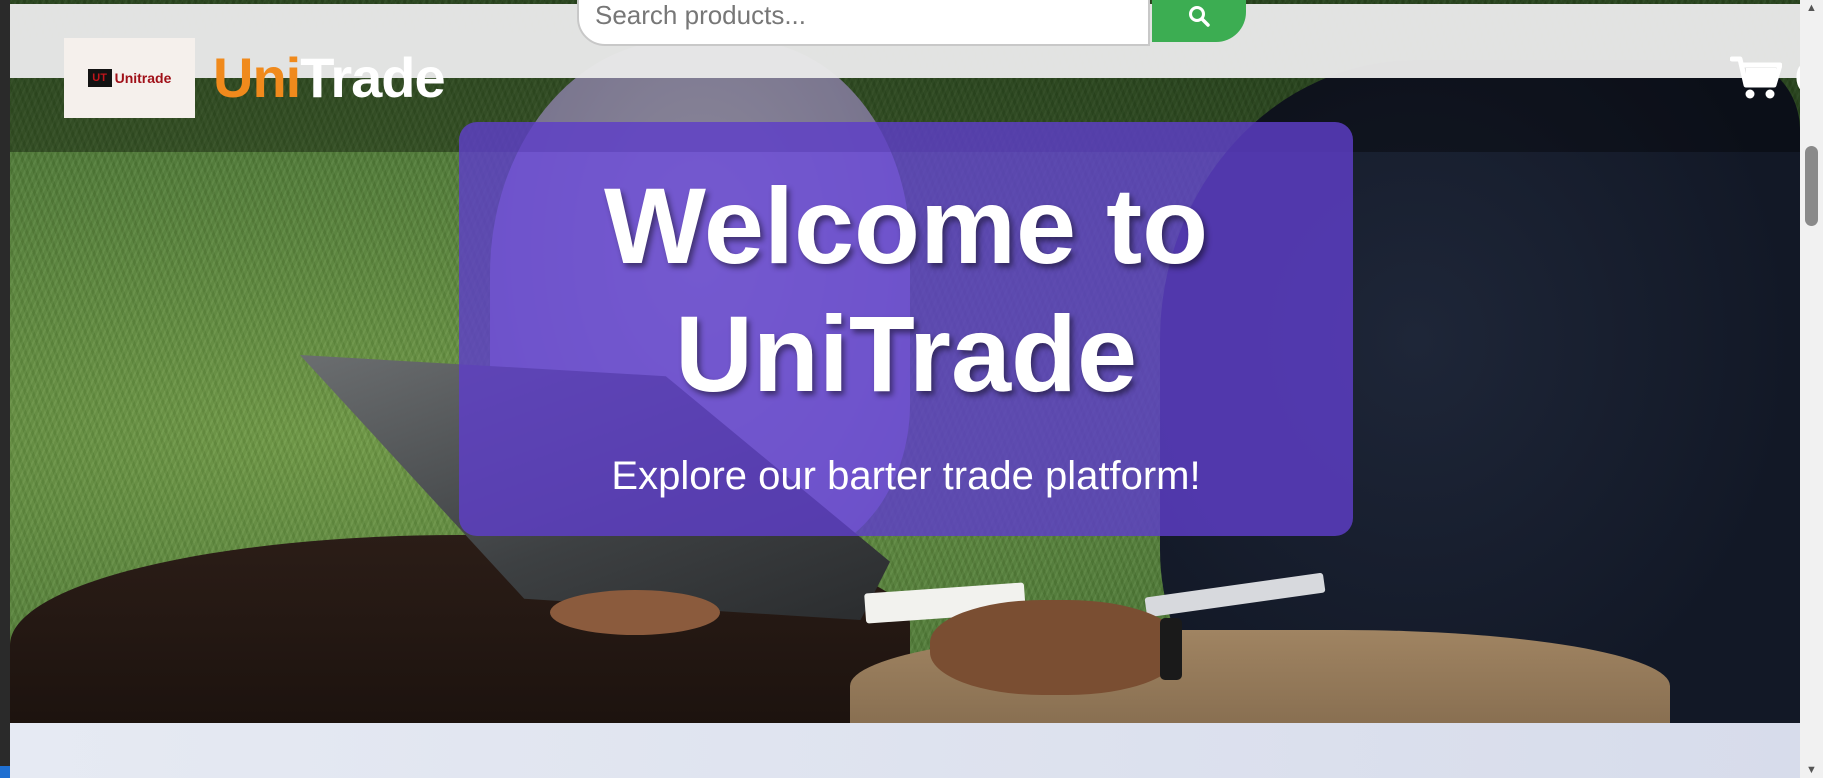 The image size is (1823, 778). Describe the element at coordinates (143, 78) in the screenshot. I see `logo-text: Unitrade` at that location.